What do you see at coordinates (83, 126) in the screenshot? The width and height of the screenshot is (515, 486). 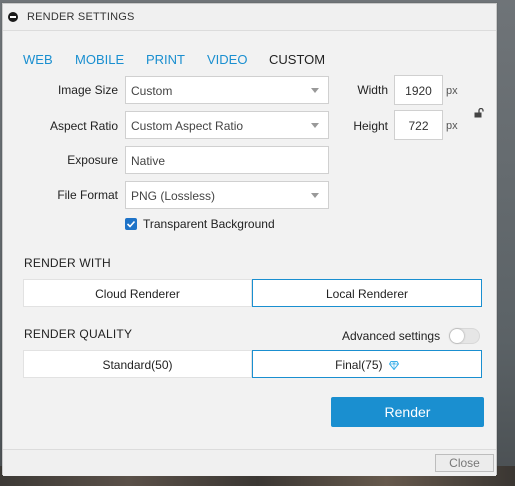 I see `aspect-ratio-label: Aspect Ratio` at bounding box center [83, 126].